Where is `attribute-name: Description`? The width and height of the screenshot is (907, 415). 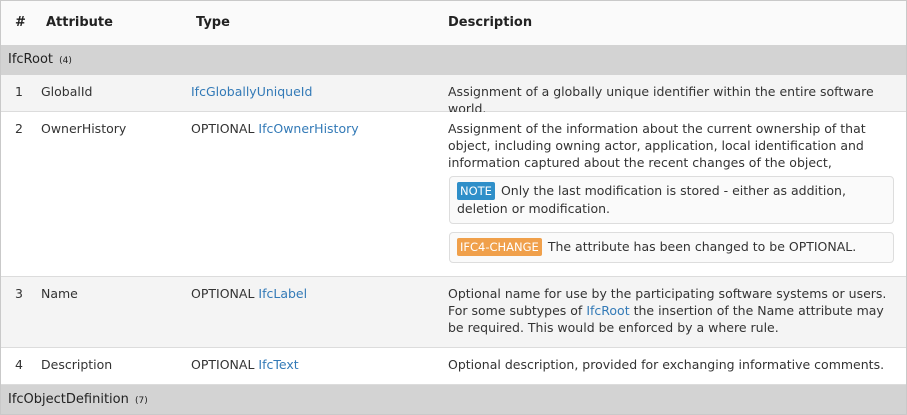 attribute-name: Description is located at coordinates (77, 364).